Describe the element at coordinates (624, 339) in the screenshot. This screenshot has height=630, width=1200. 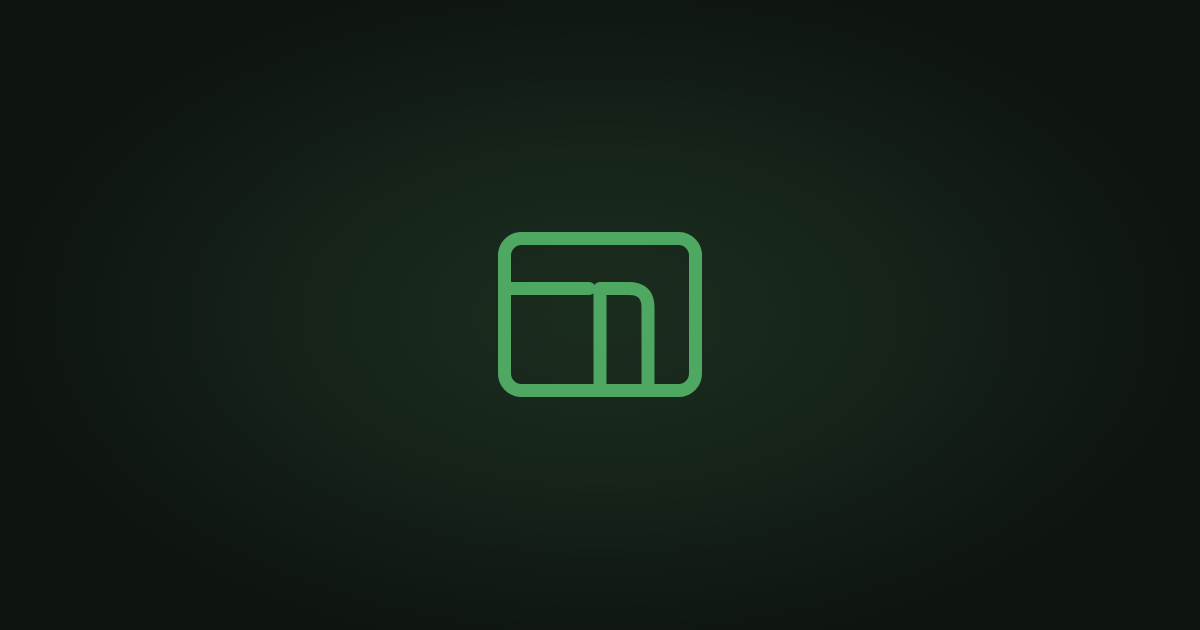
I see `logo-inner-arch` at that location.